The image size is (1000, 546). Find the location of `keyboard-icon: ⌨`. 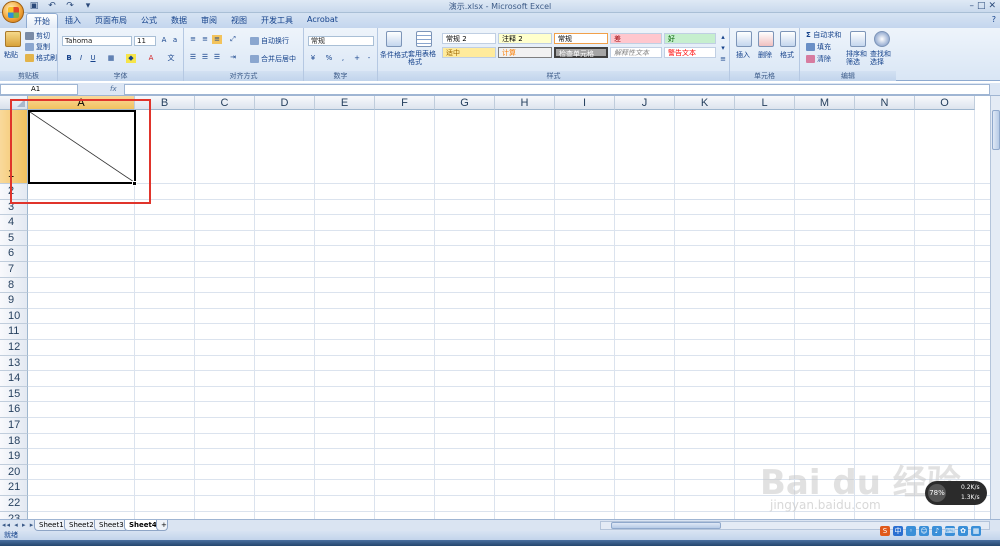

keyboard-icon: ⌨ is located at coordinates (950, 531).